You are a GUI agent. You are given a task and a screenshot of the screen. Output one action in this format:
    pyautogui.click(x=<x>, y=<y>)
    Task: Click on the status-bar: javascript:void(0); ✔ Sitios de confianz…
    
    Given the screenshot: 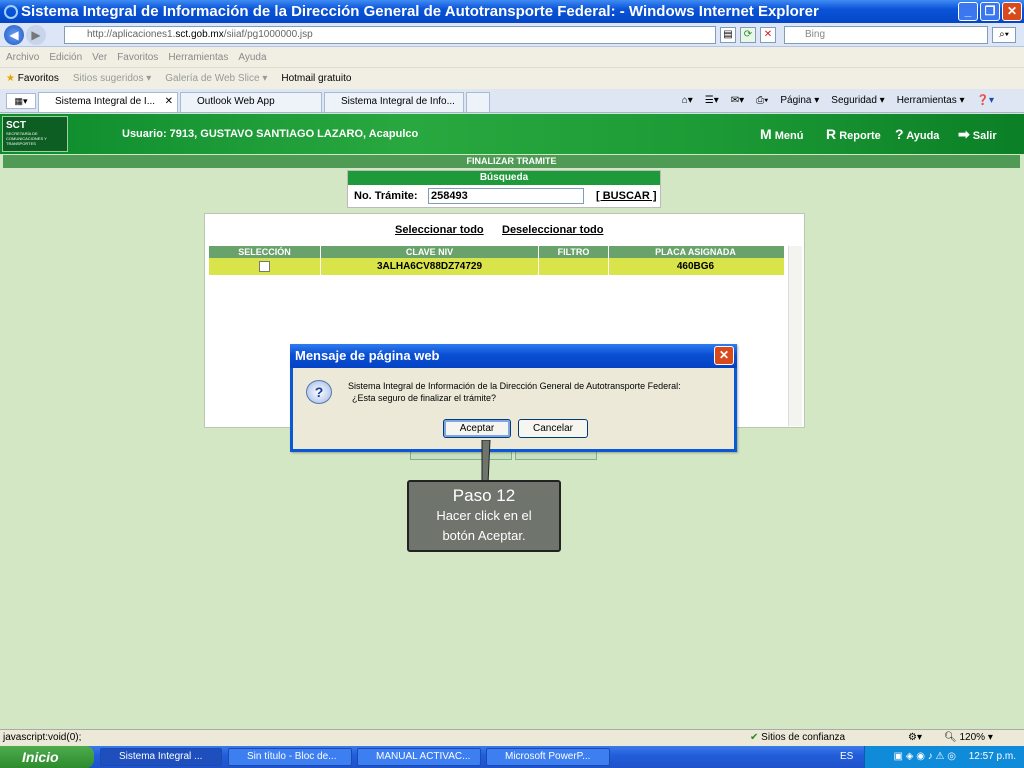 What is the action you would take?
    pyautogui.click(x=512, y=737)
    